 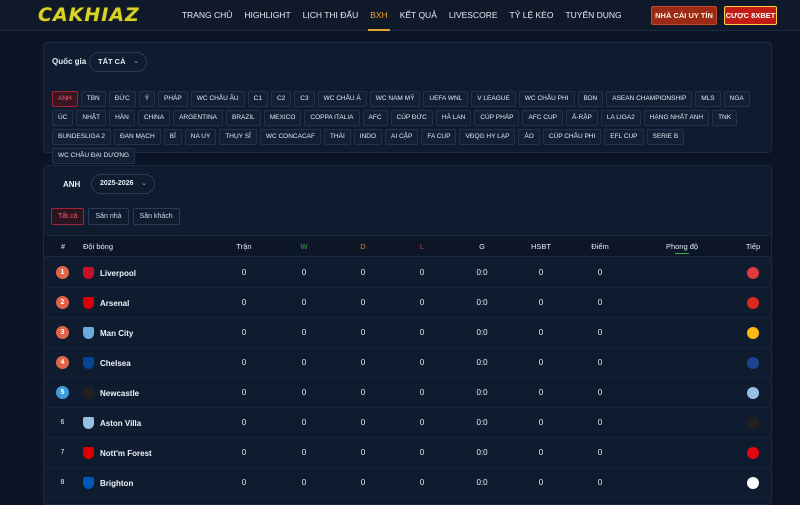 I want to click on league-chip: VĐQG HY LẠP, so click(x=487, y=137).